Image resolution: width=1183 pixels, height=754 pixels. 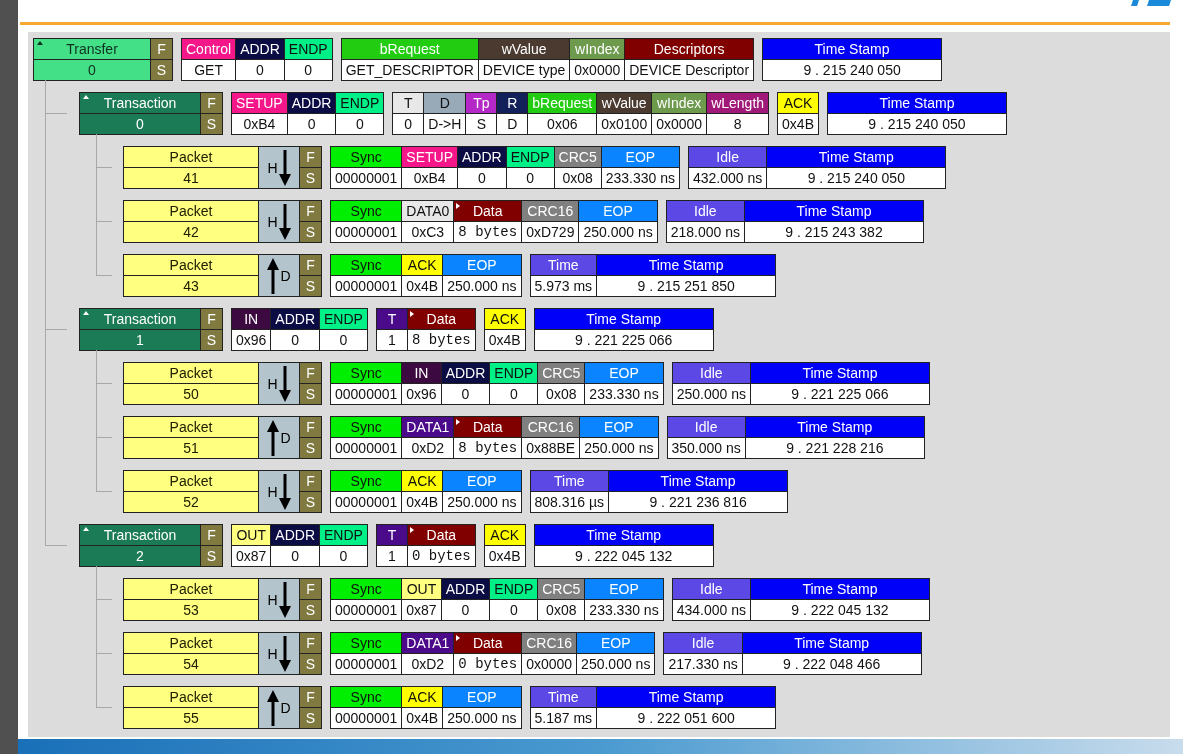 What do you see at coordinates (481, 123) in the screenshot?
I see `field-value: S` at bounding box center [481, 123].